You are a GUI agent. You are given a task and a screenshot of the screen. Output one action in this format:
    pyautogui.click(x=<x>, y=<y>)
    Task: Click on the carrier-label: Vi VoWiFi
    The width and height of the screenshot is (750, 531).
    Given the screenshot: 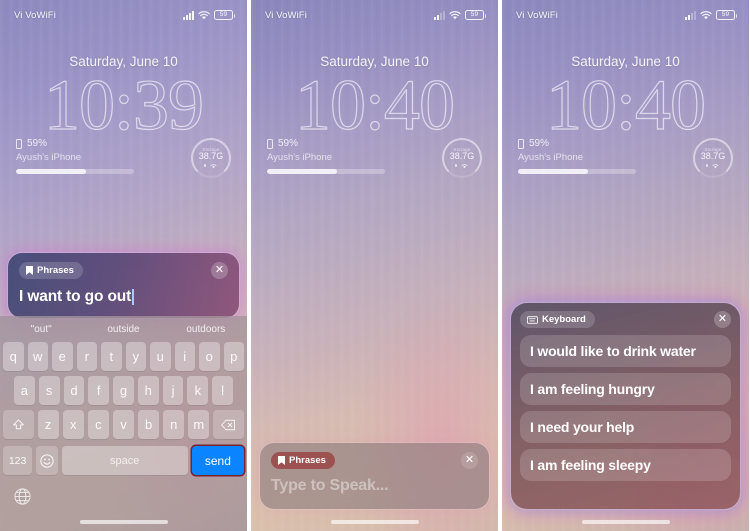 What is the action you would take?
    pyautogui.click(x=537, y=15)
    